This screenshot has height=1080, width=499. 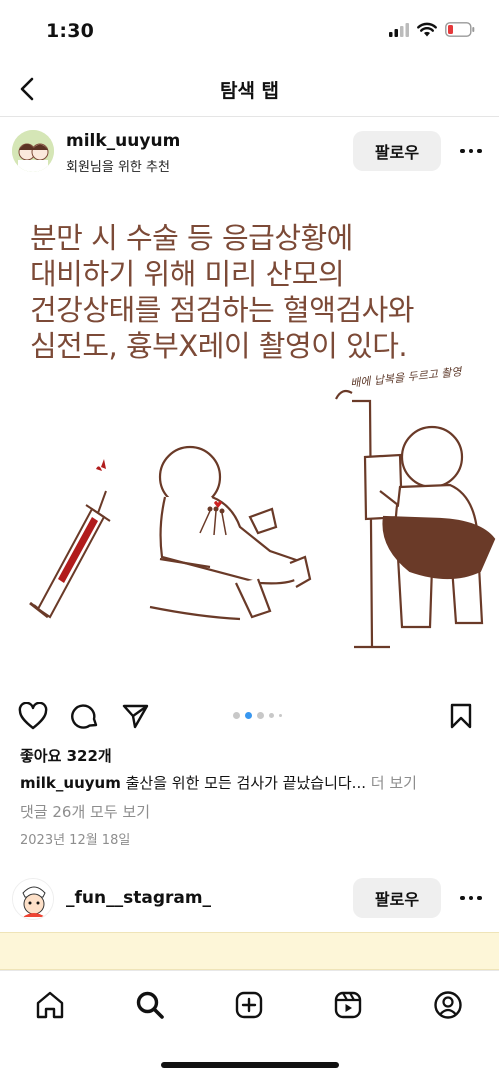 What do you see at coordinates (138, 898) in the screenshot?
I see `post-username: _fun__stagram_` at bounding box center [138, 898].